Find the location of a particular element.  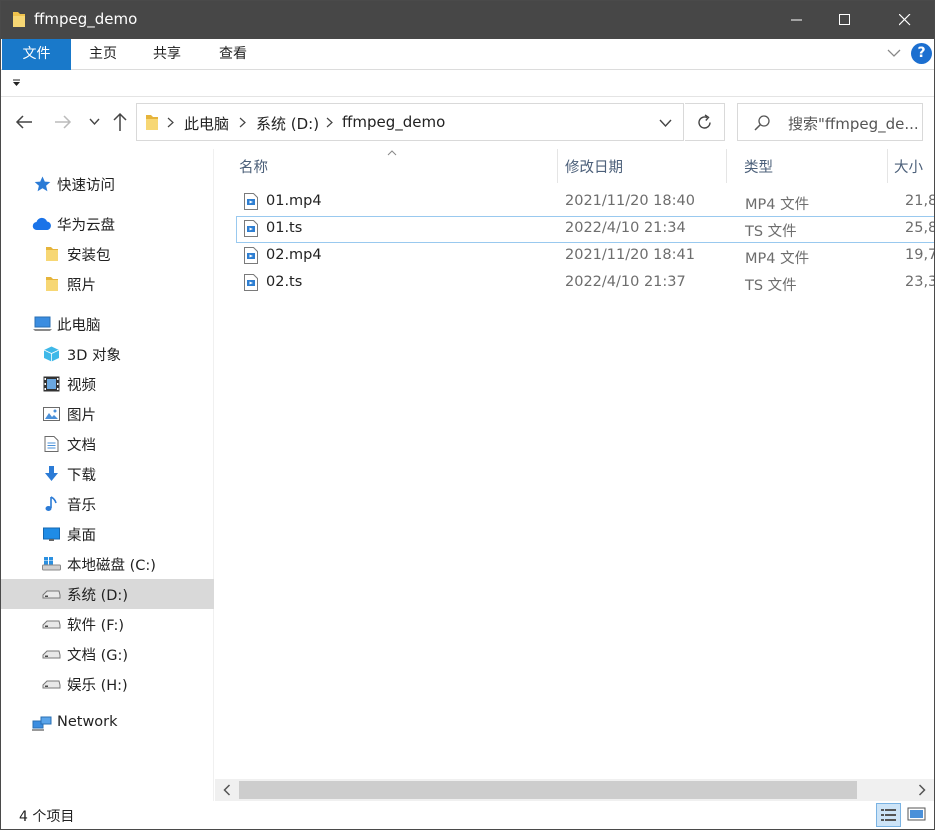

maximize-button is located at coordinates (845, 20).